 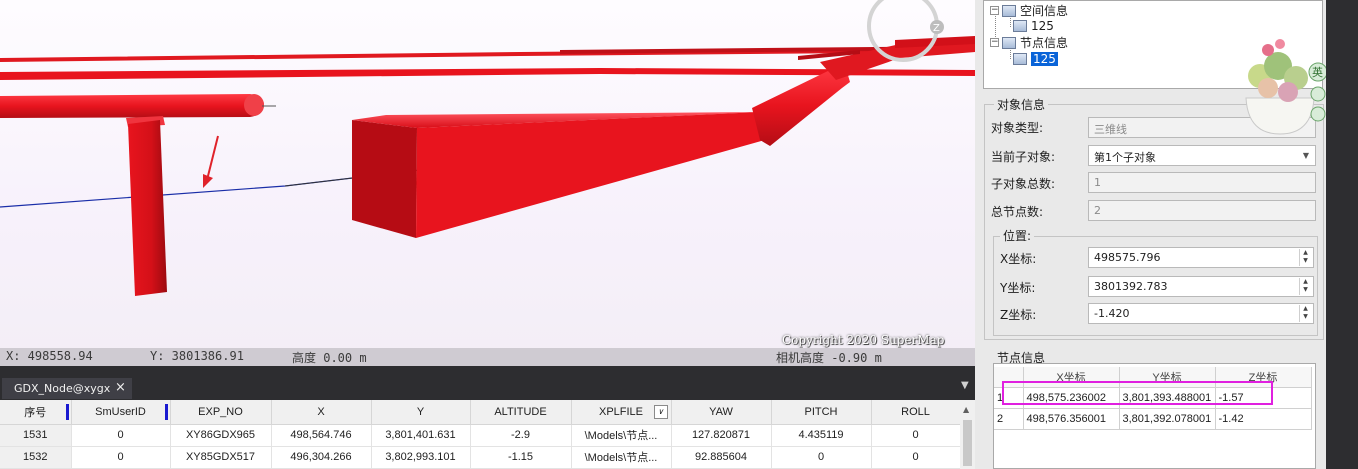 What do you see at coordinates (1017, 235) in the screenshot?
I see `position-title: 位置:` at bounding box center [1017, 235].